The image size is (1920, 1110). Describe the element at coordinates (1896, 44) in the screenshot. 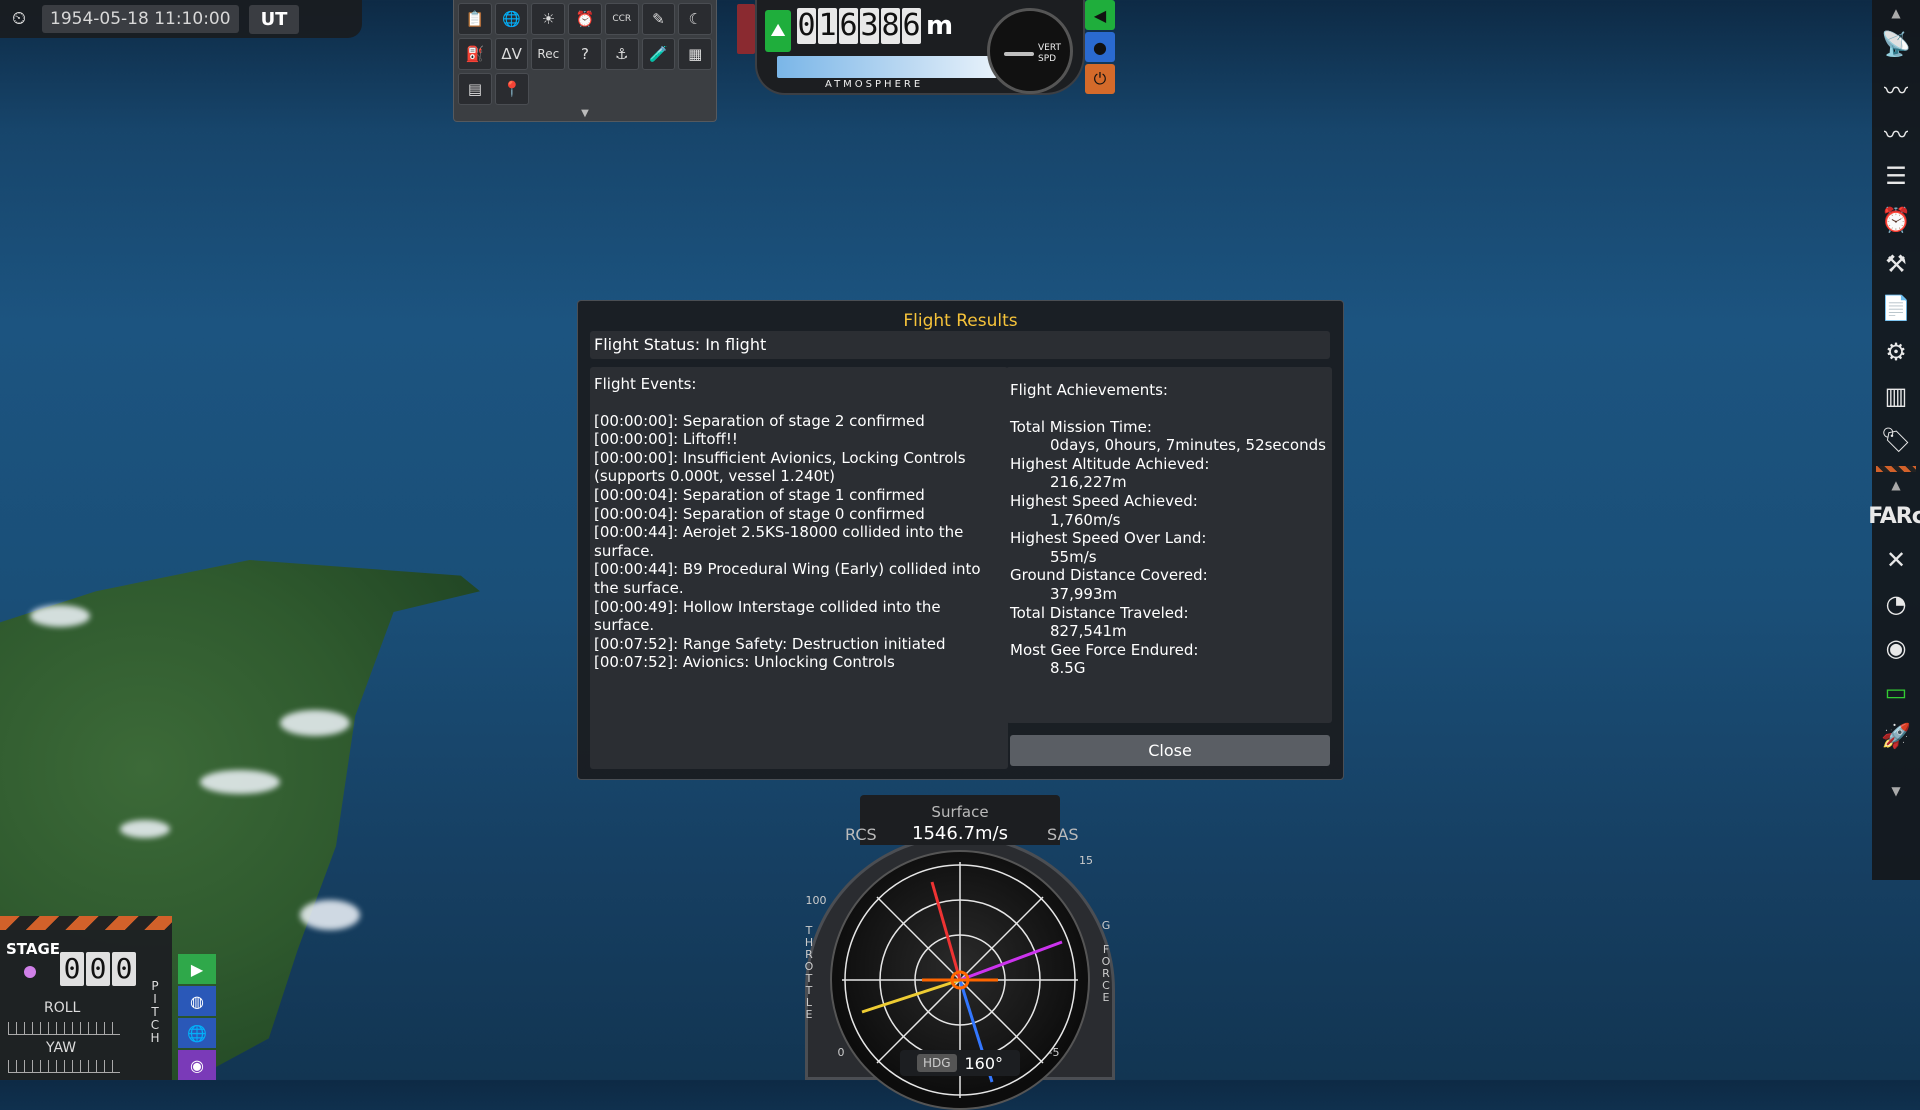

I see `antenna-icon: 📡` at that location.